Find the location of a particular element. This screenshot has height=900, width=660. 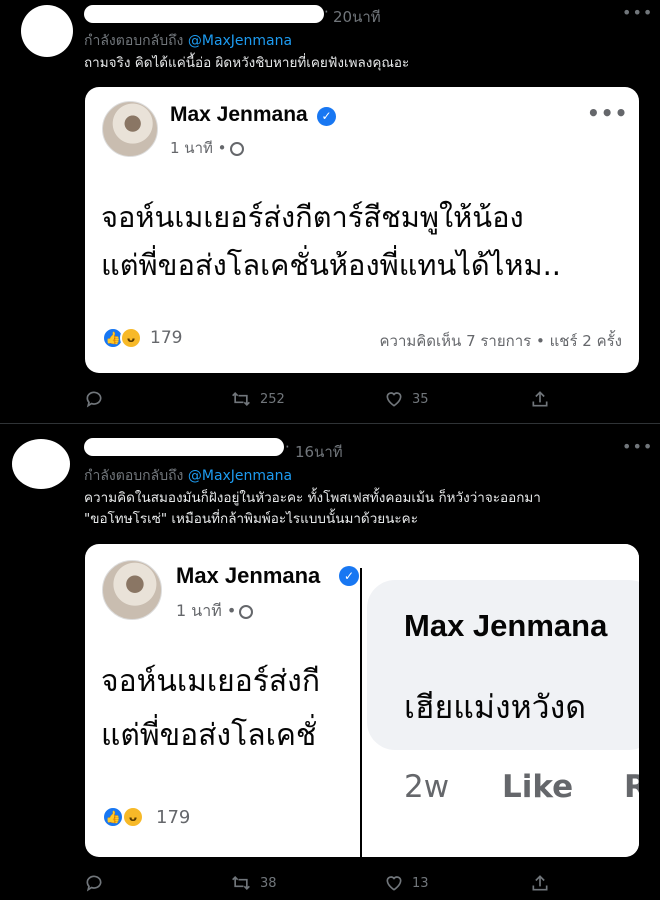

fb-post-text-cropped: จอห์นเมเยอร์ส่งกี แต่พี่ขอส่งโลเคชั่ is located at coordinates (230, 709).